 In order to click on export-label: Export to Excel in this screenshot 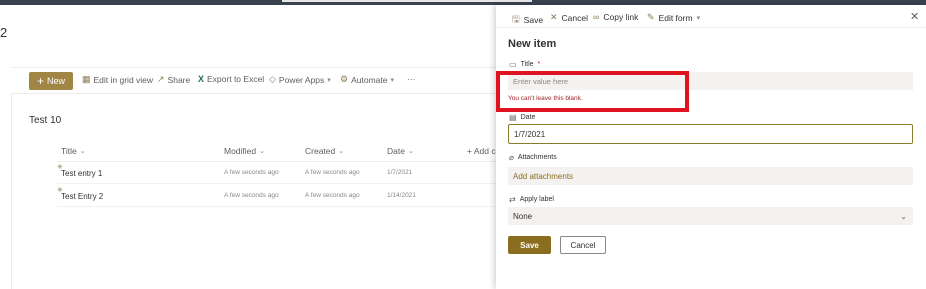, I will do `click(236, 79)`.